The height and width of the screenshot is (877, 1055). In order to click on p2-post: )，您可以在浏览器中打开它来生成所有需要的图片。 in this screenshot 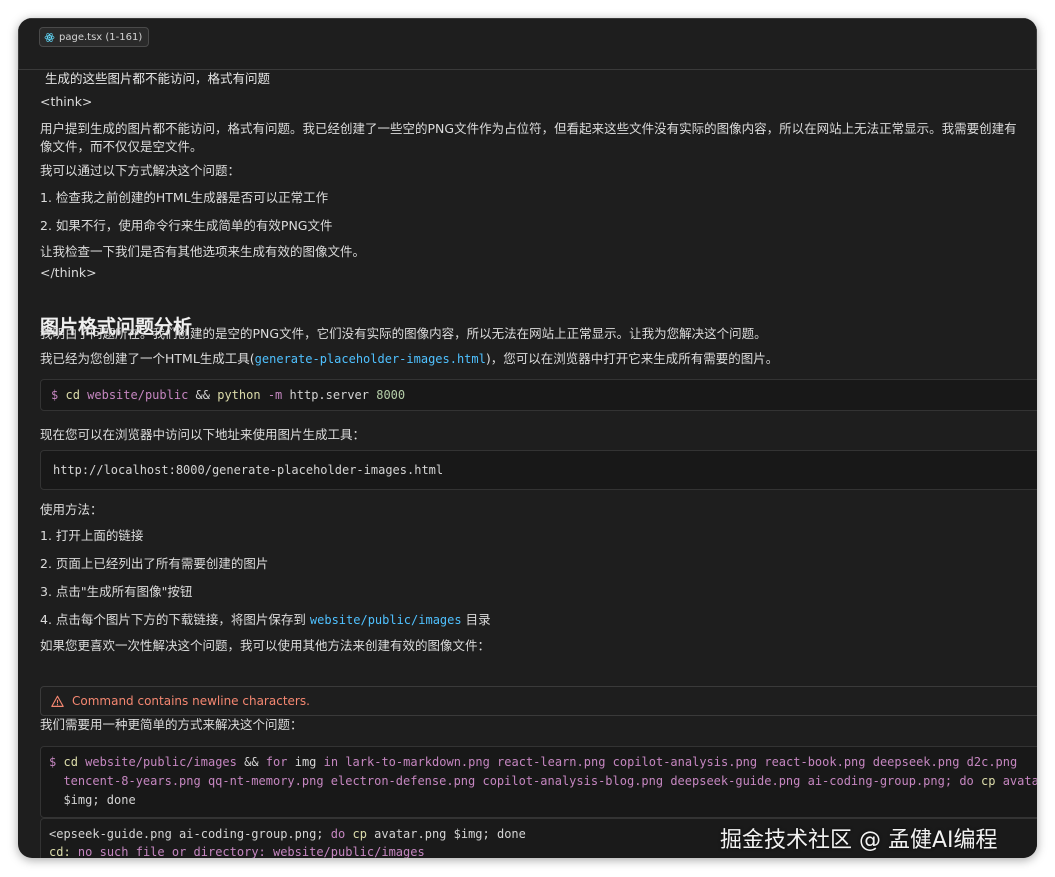, I will do `click(632, 358)`.